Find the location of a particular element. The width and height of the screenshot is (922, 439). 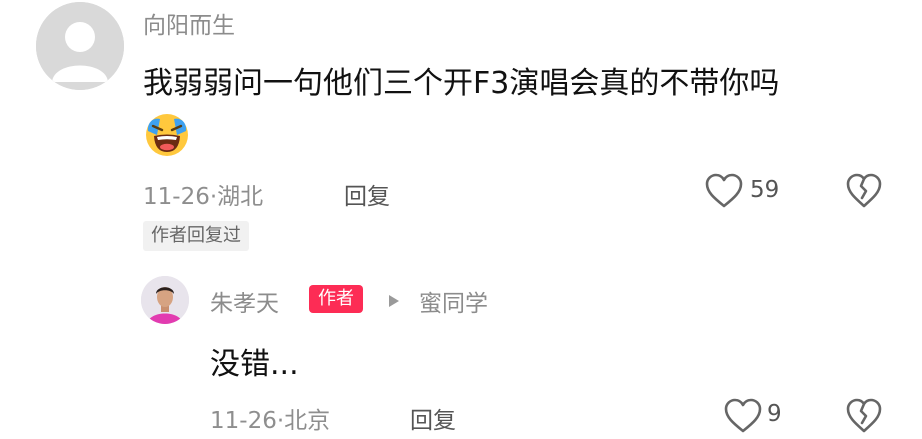

reply-avatar is located at coordinates (165, 300).